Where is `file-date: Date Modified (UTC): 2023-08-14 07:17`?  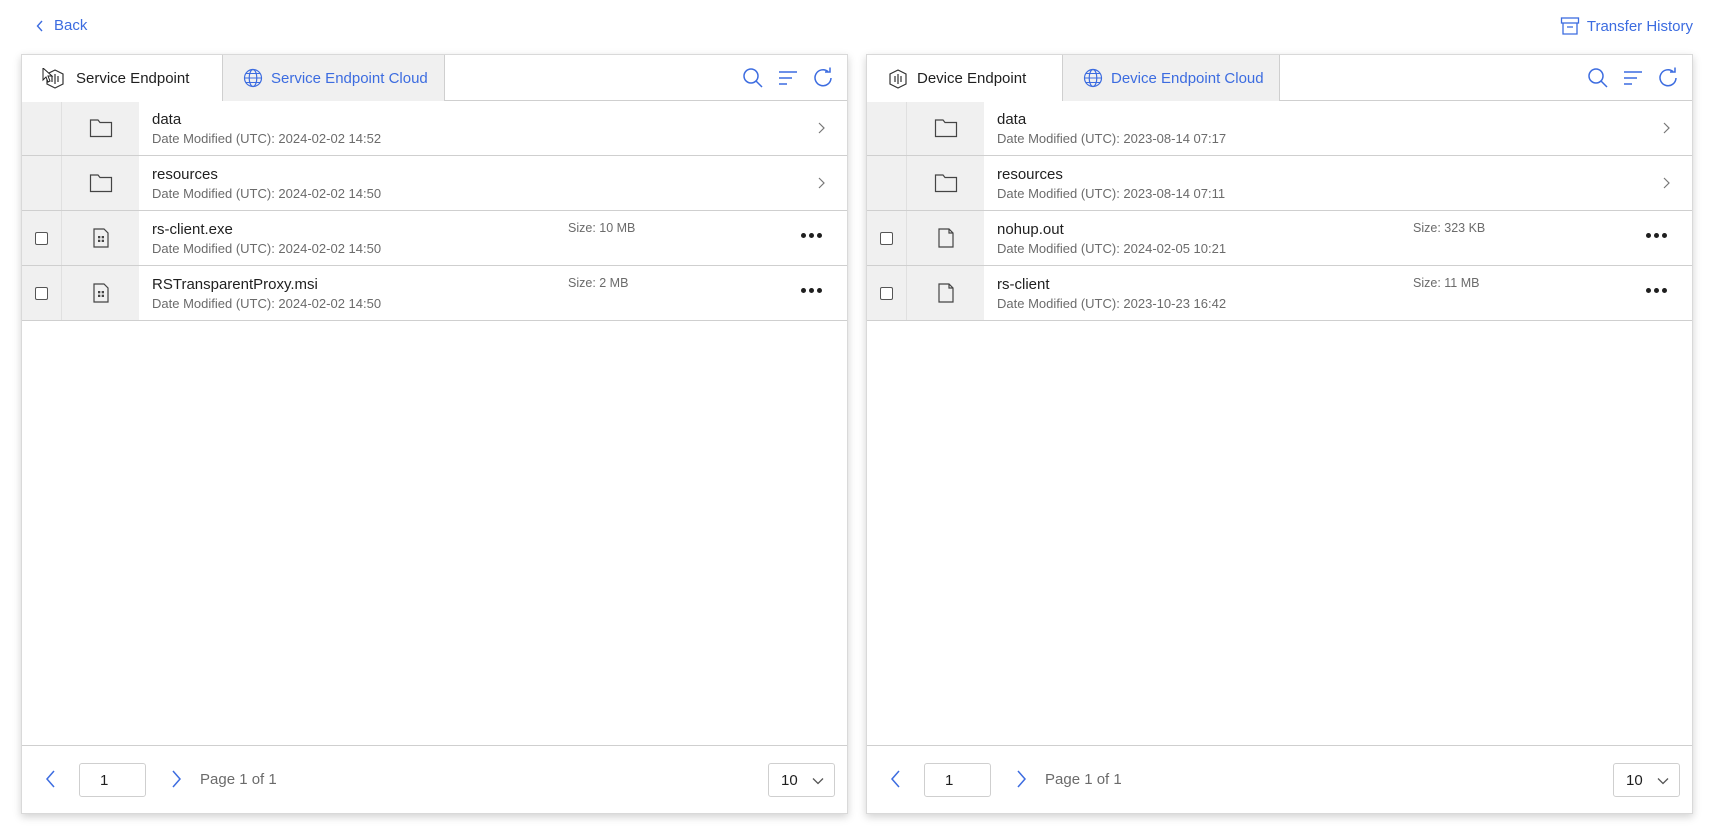 file-date: Date Modified (UTC): 2023-08-14 07:17 is located at coordinates (1112, 138).